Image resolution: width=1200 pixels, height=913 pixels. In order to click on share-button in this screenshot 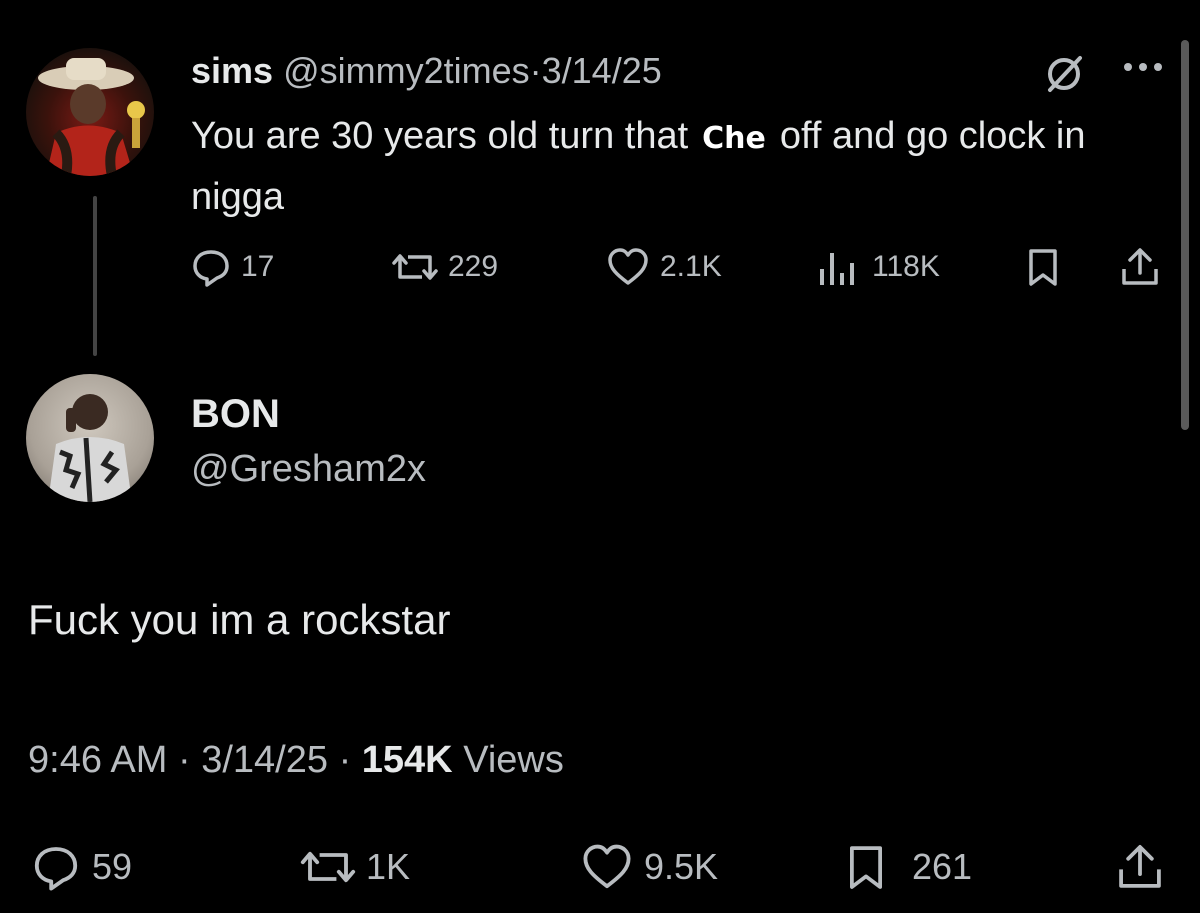, I will do `click(1140, 267)`.